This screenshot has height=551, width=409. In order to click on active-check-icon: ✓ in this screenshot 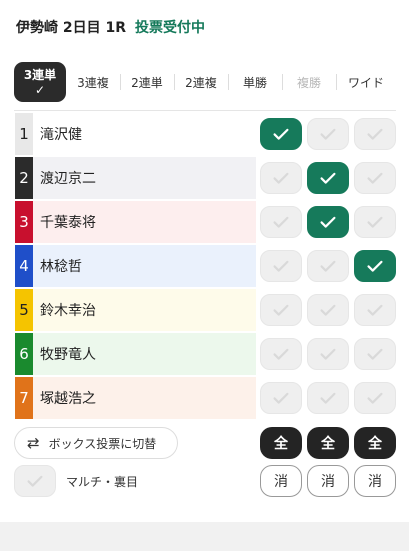, I will do `click(40, 89)`.